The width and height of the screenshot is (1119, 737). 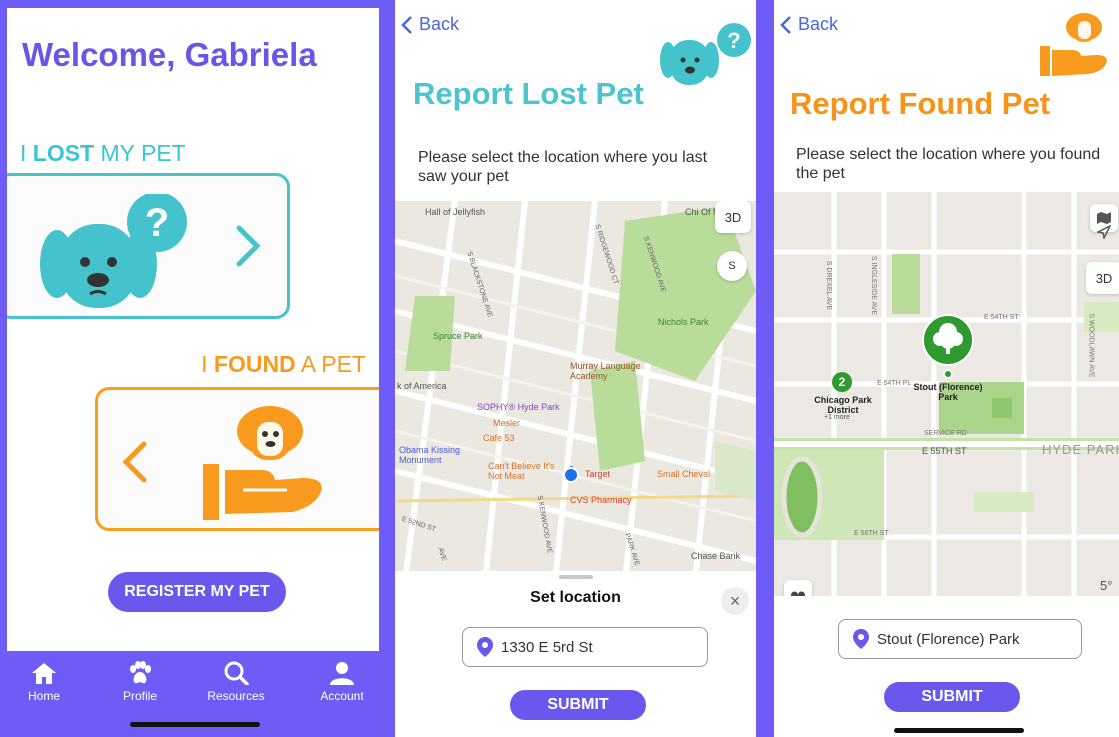 I want to click on map-label: Chase Bank, so click(x=716, y=556).